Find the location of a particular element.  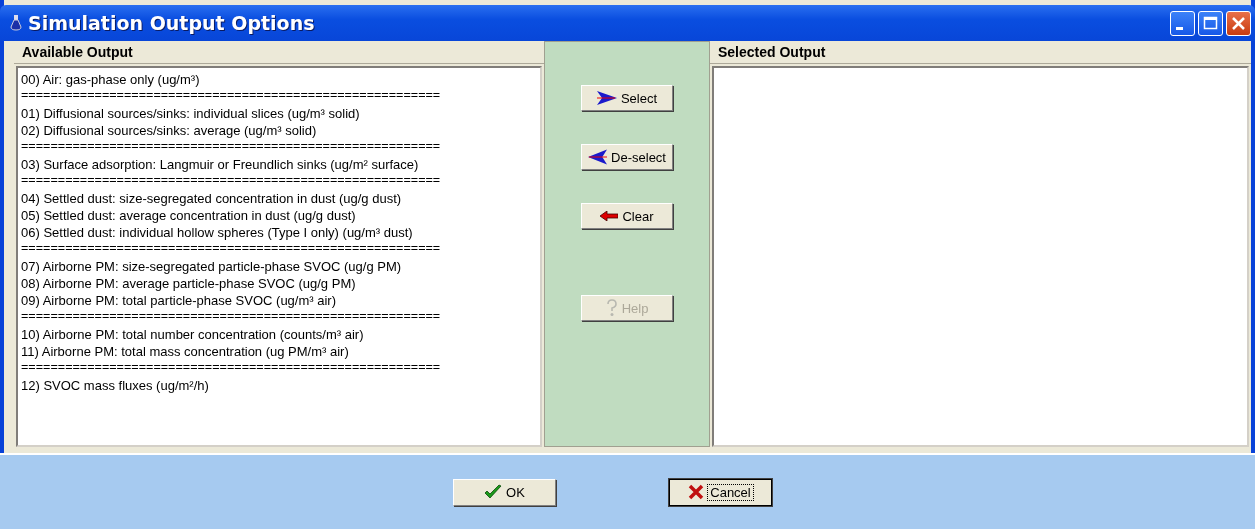

minimize-button is located at coordinates (1182, 23).